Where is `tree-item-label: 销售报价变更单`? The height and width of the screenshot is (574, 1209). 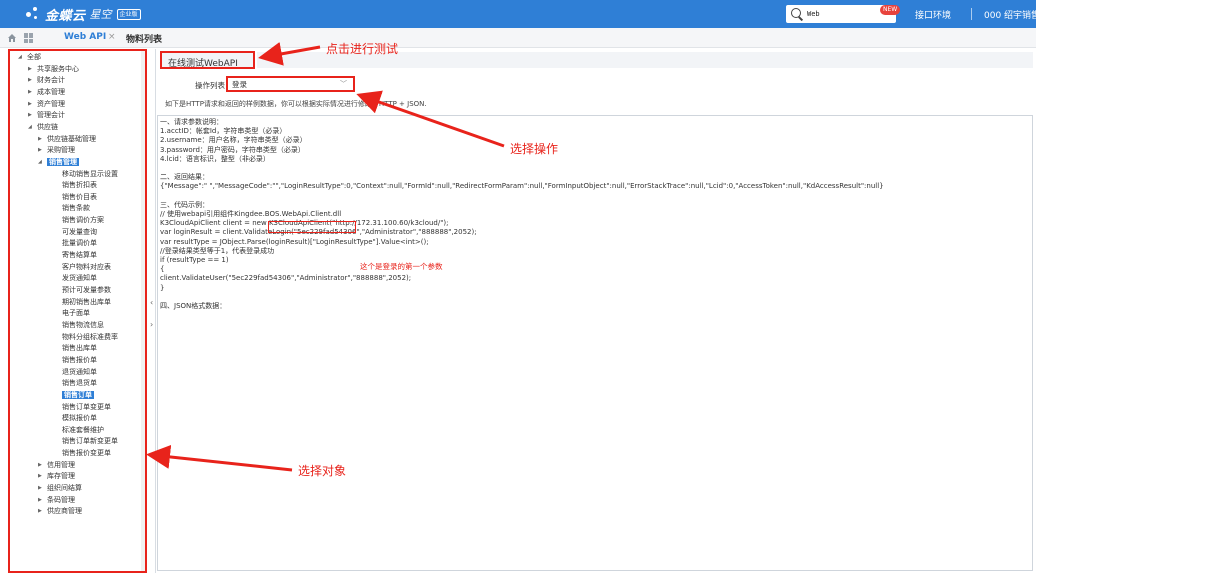
tree-item-label: 销售报价变更单 is located at coordinates (86, 453).